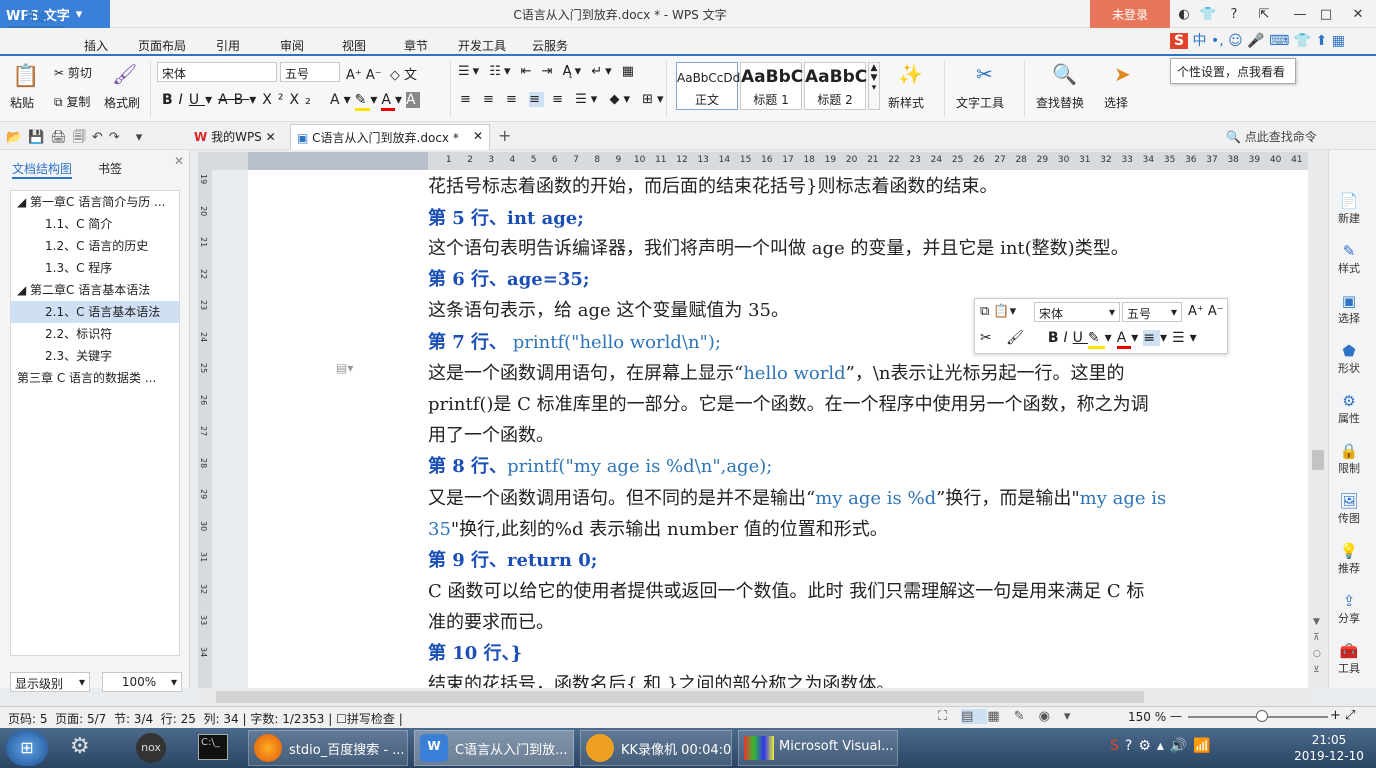 This screenshot has height=768, width=1376. Describe the element at coordinates (708, 86) in the screenshot. I see `style-normal: AaBbCcDd 正文` at that location.